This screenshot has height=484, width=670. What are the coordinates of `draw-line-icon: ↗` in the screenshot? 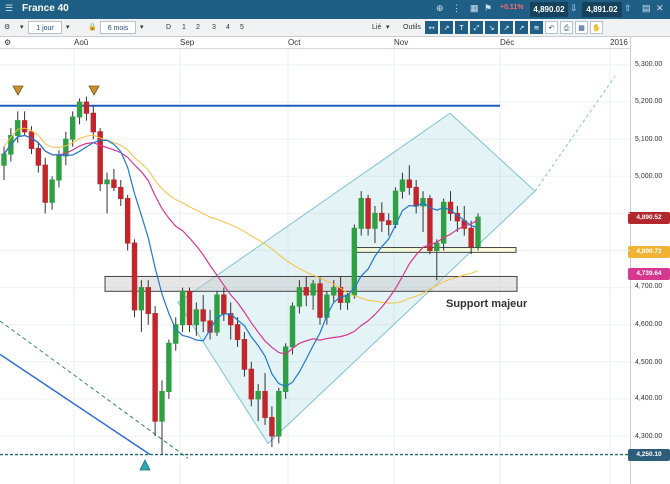 It's located at (446, 27).